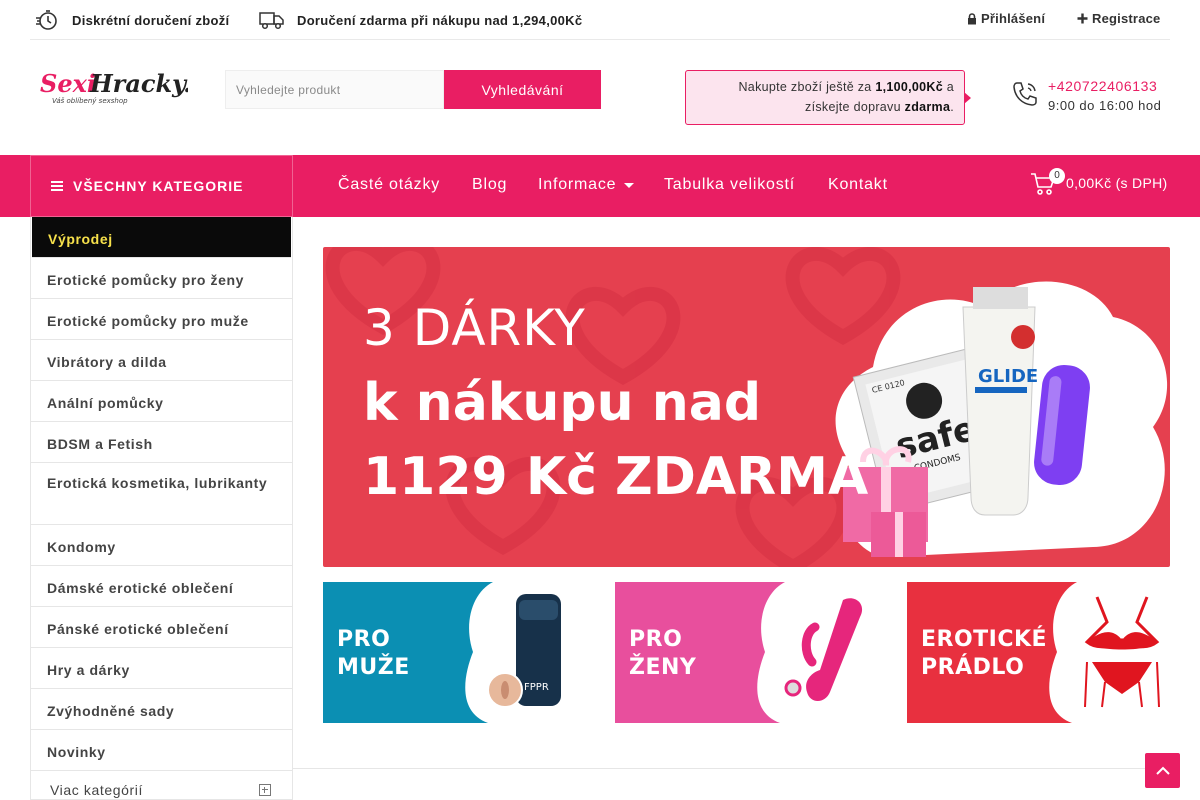 The height and width of the screenshot is (800, 1200). What do you see at coordinates (909, 87) in the screenshot?
I see `promo-amount: 1,100,00Kč` at bounding box center [909, 87].